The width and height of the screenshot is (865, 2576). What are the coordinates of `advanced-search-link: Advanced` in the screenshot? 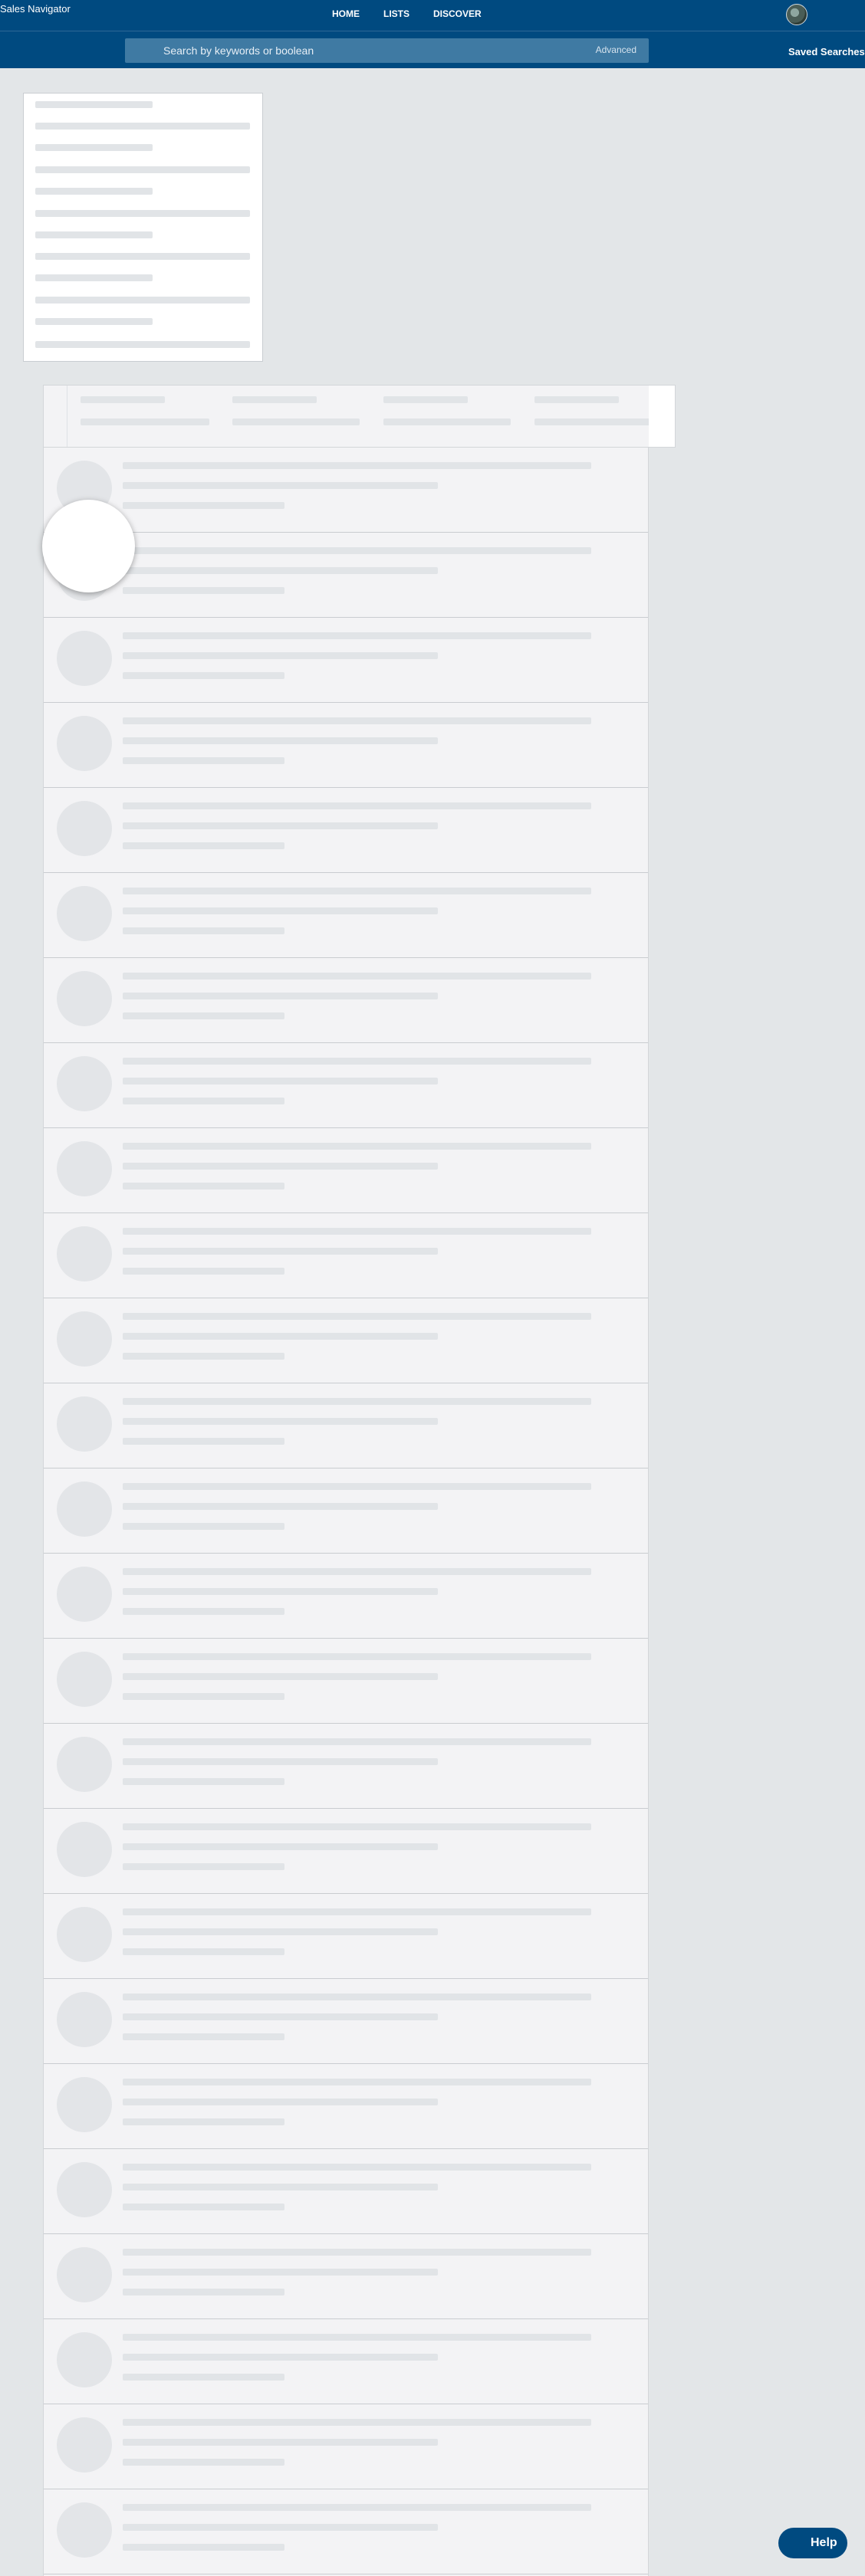 It's located at (616, 49).